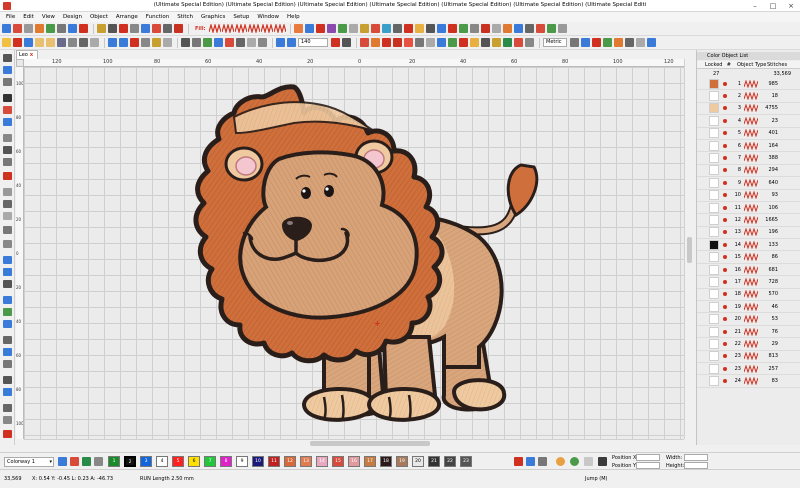 This screenshot has height=488, width=800. What do you see at coordinates (452, 42) in the screenshot?
I see `background-icon` at bounding box center [452, 42].